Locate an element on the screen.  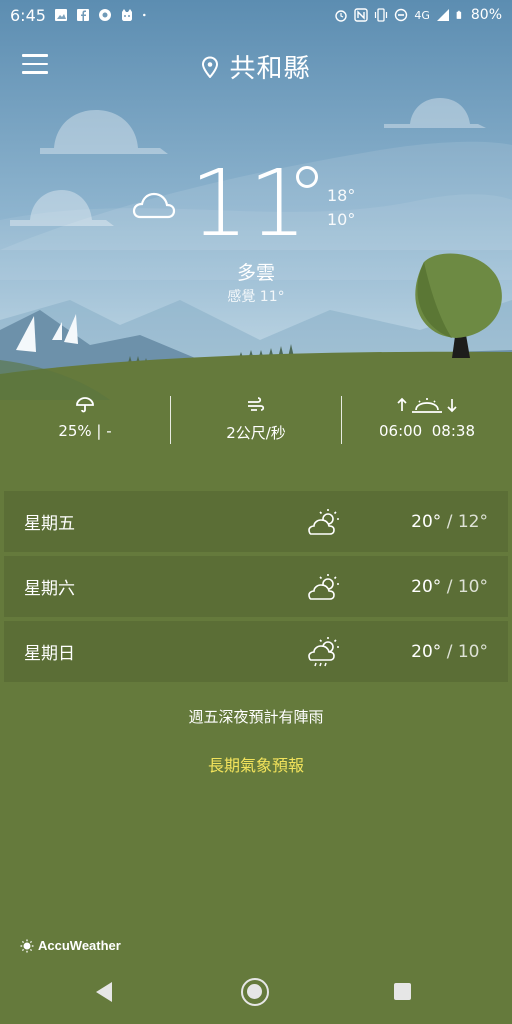
navigation-bar is located at coordinates (256, 993).